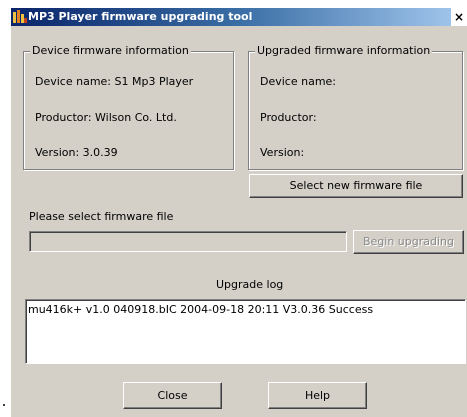 The image size is (467, 417). What do you see at coordinates (459, 17) in the screenshot?
I see `close-icon: ×` at bounding box center [459, 17].